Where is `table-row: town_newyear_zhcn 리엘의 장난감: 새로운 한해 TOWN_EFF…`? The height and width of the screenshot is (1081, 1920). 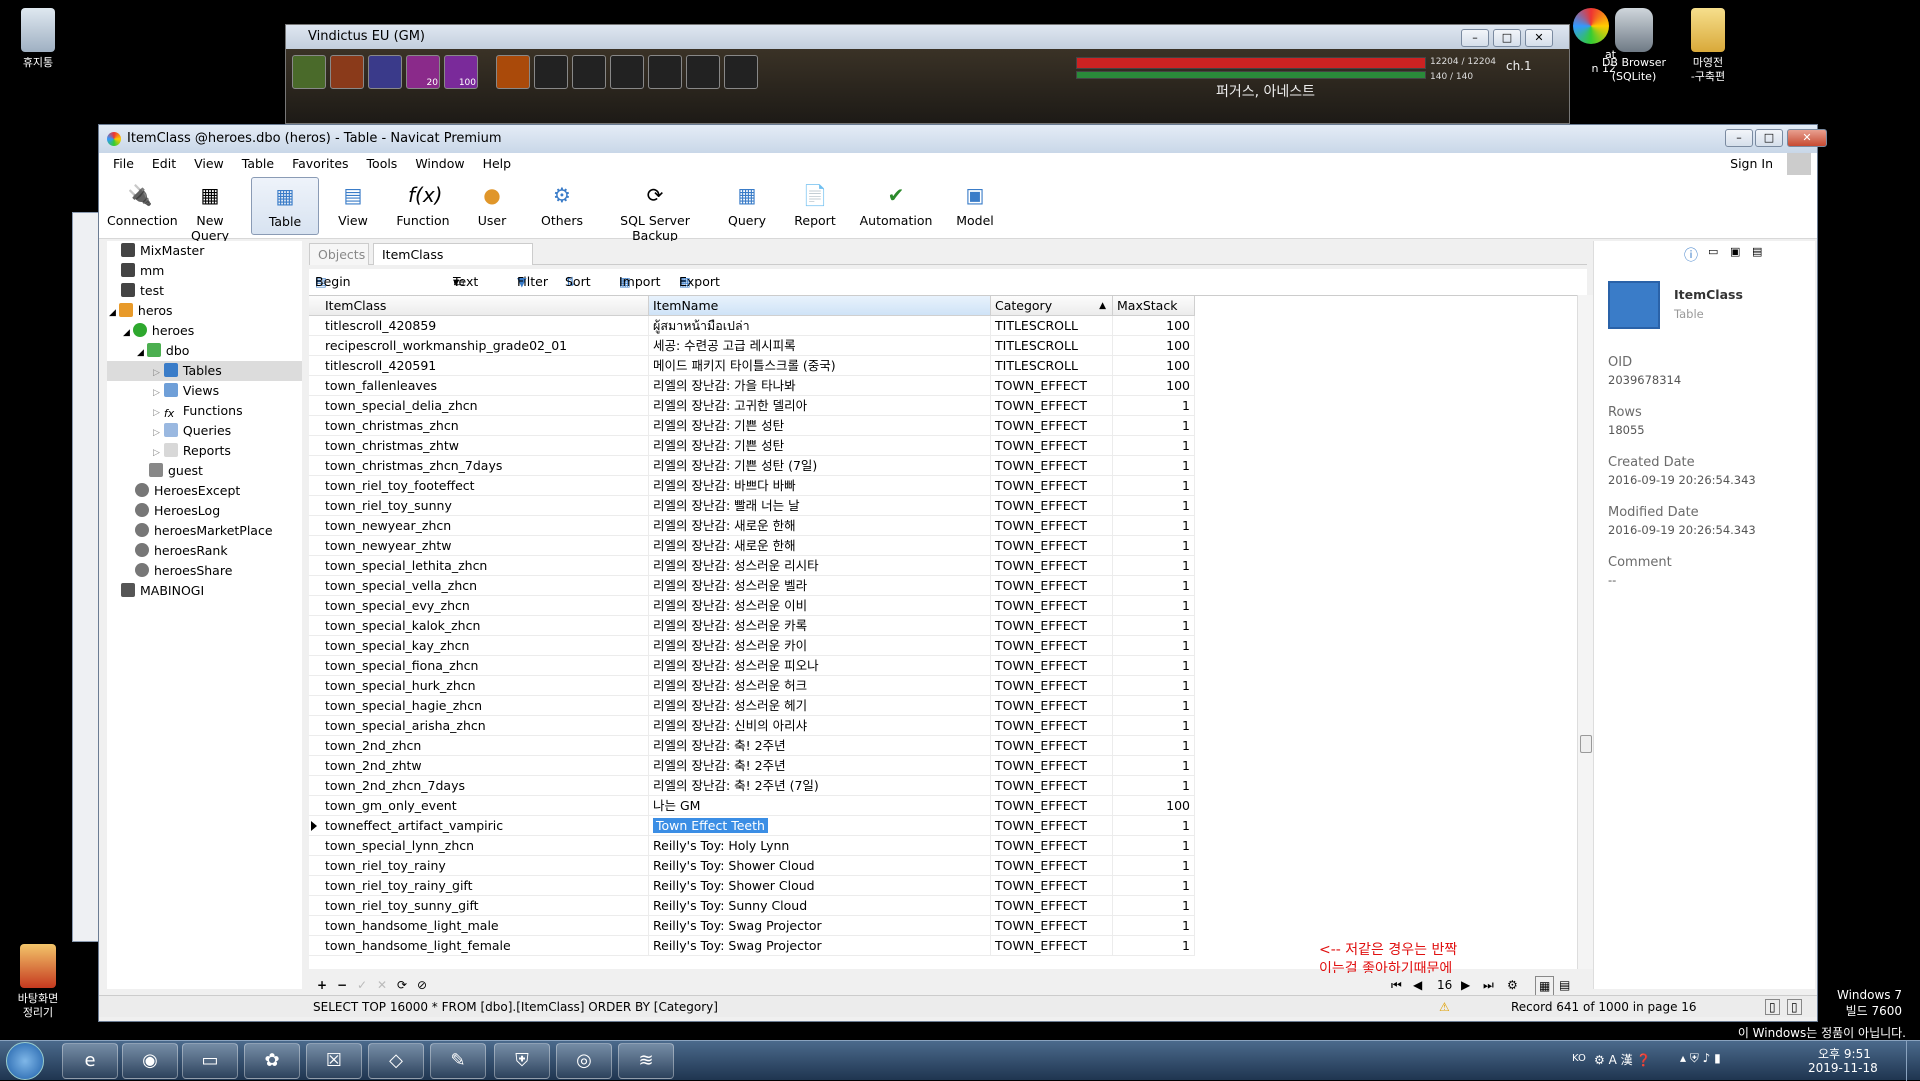 table-row: town_newyear_zhcn 리엘의 장난감: 새로운 한해 TOWN_EFF… is located at coordinates (752, 526).